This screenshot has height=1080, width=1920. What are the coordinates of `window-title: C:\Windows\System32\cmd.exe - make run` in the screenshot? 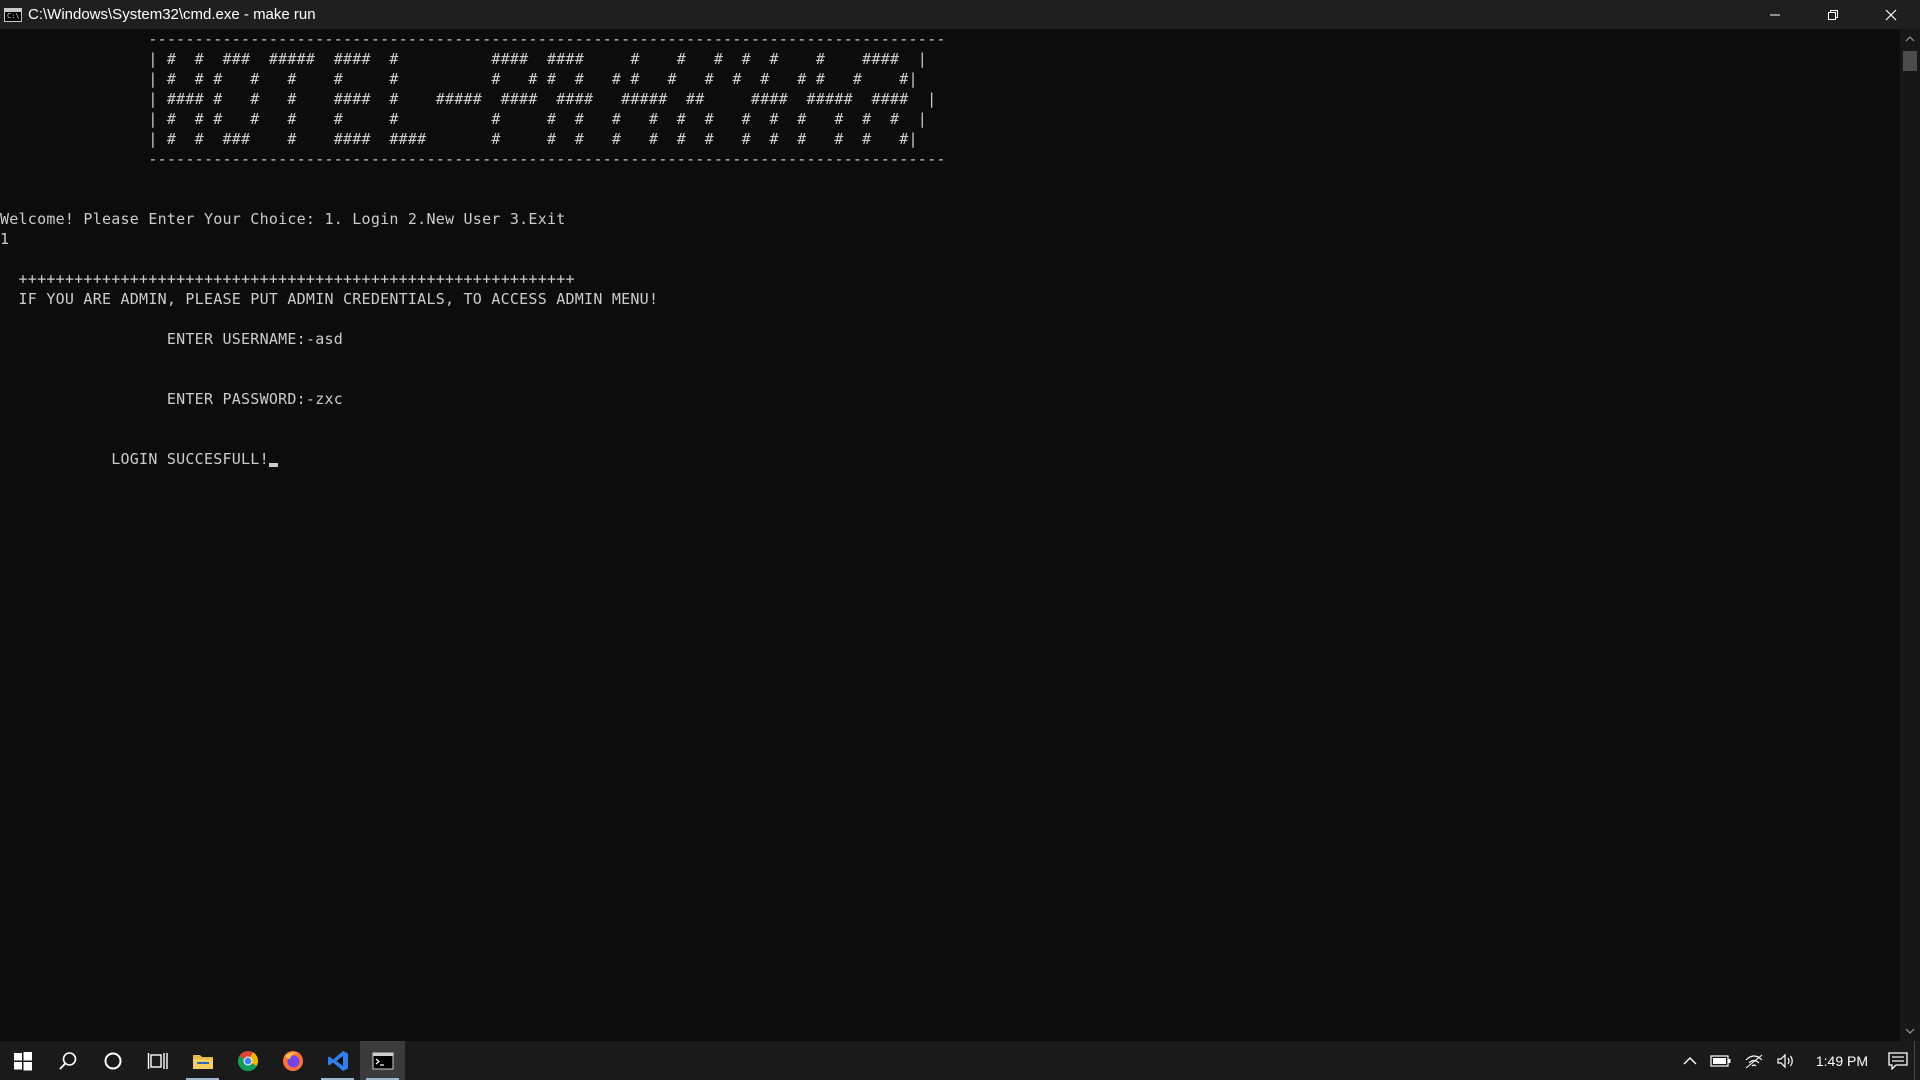 It's located at (172, 14).